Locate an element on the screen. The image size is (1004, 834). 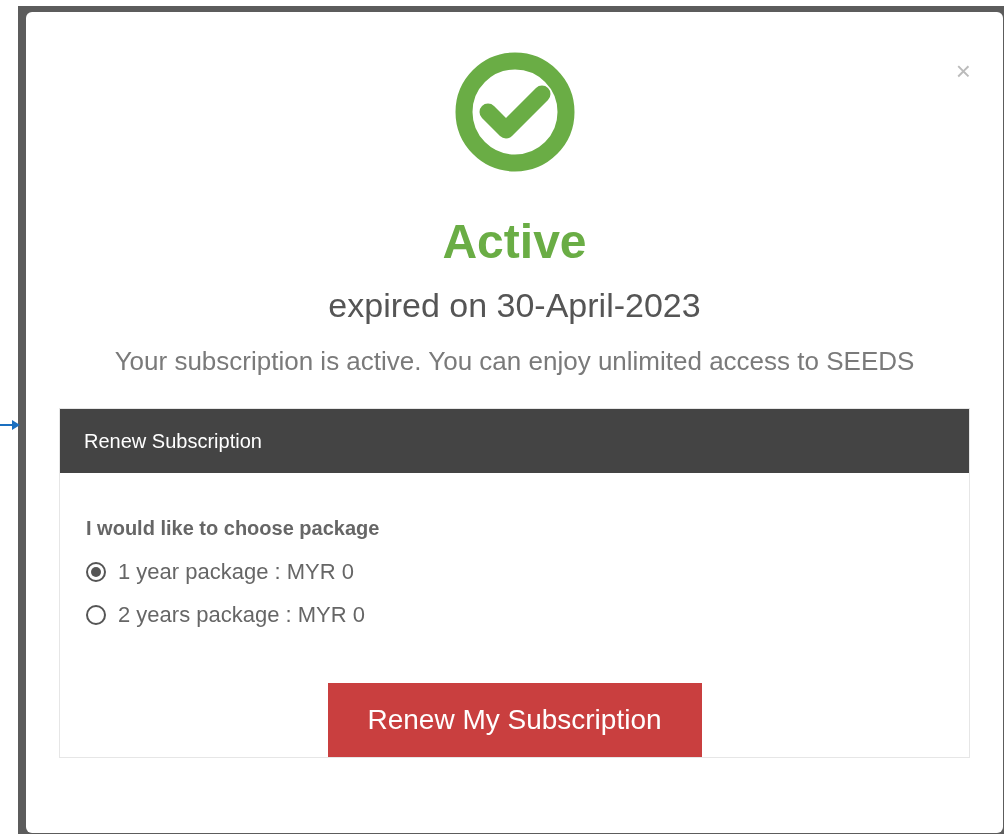
expiry-text: expired on 30-April-2023 is located at coordinates (514, 305).